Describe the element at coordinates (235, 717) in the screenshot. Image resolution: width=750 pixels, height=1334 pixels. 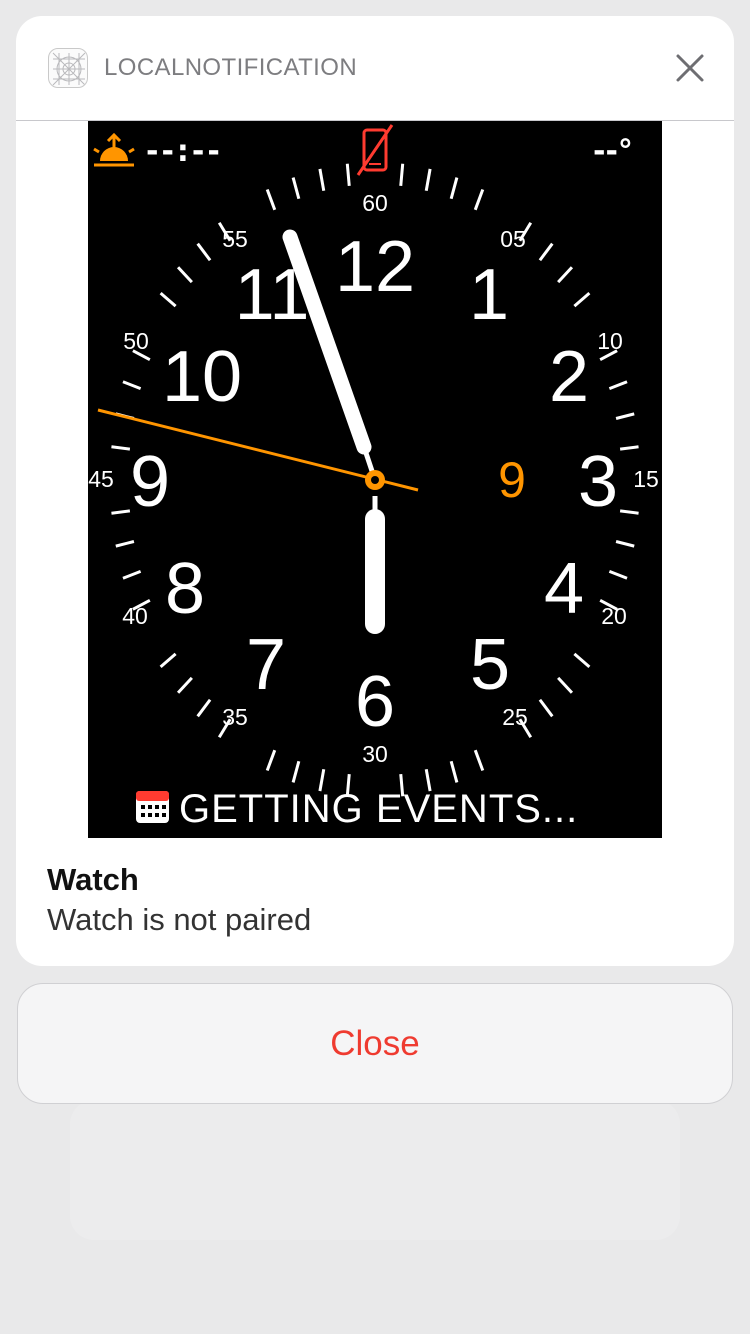
I see `minute-label: 35` at that location.